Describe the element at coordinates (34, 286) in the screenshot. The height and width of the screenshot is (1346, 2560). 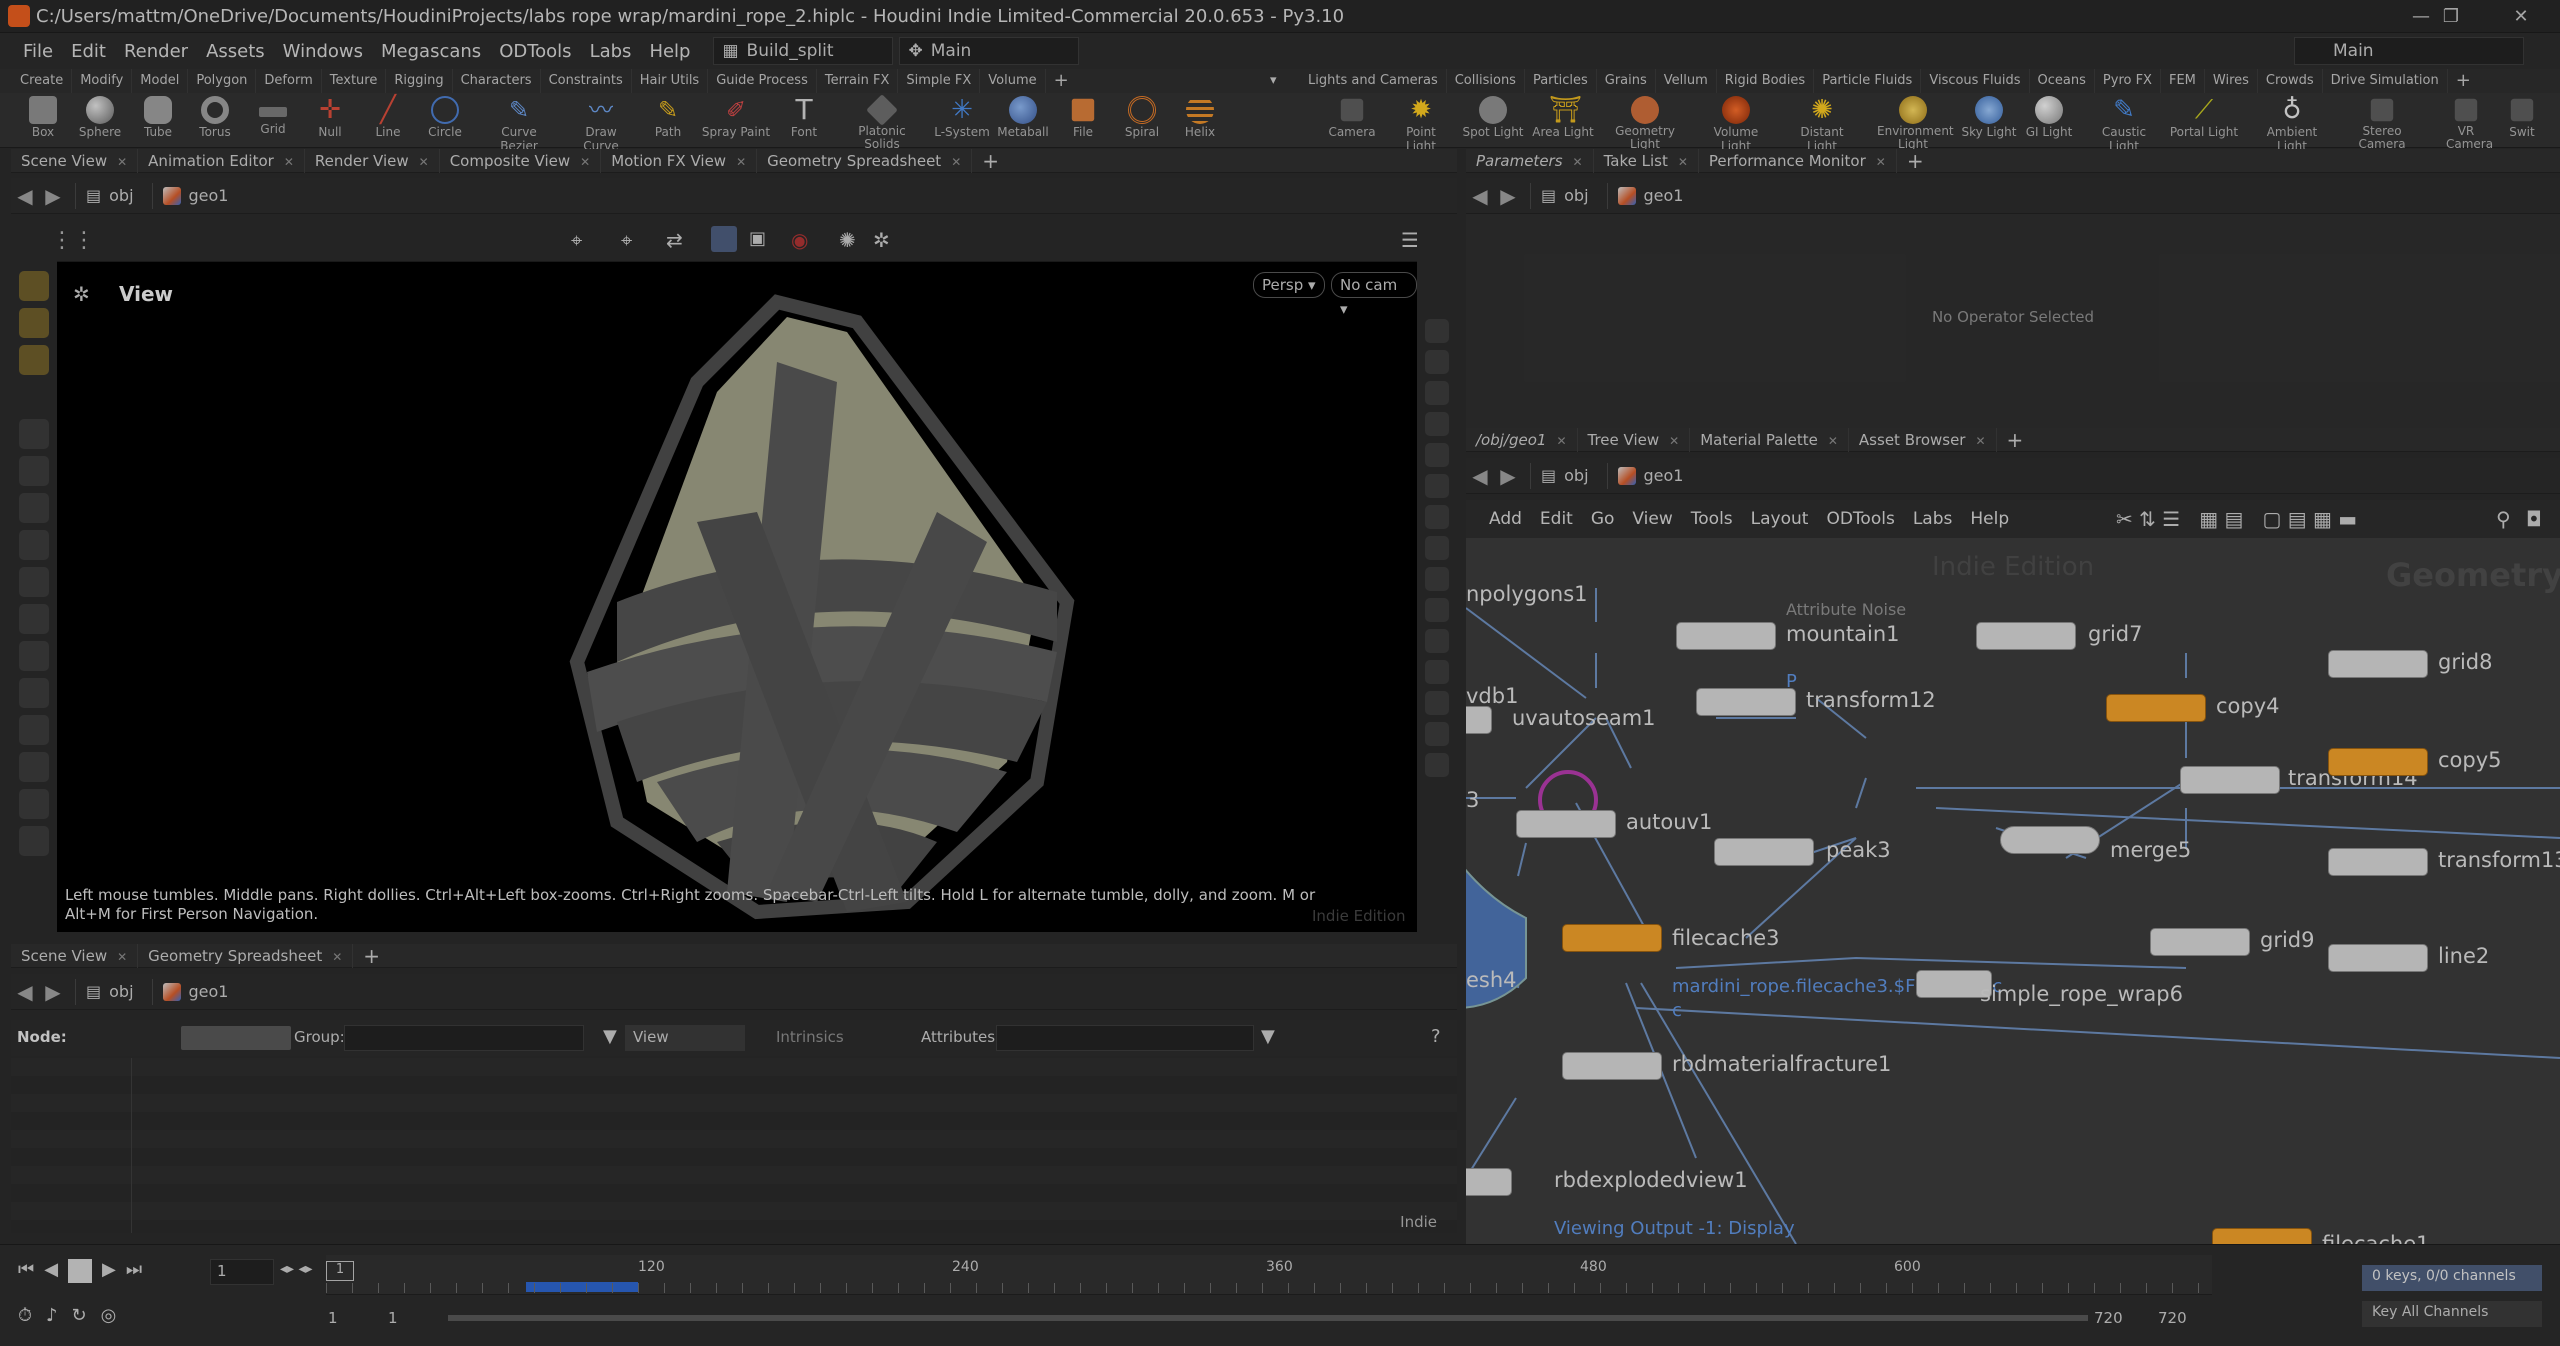
I see `select-mode-icon` at that location.